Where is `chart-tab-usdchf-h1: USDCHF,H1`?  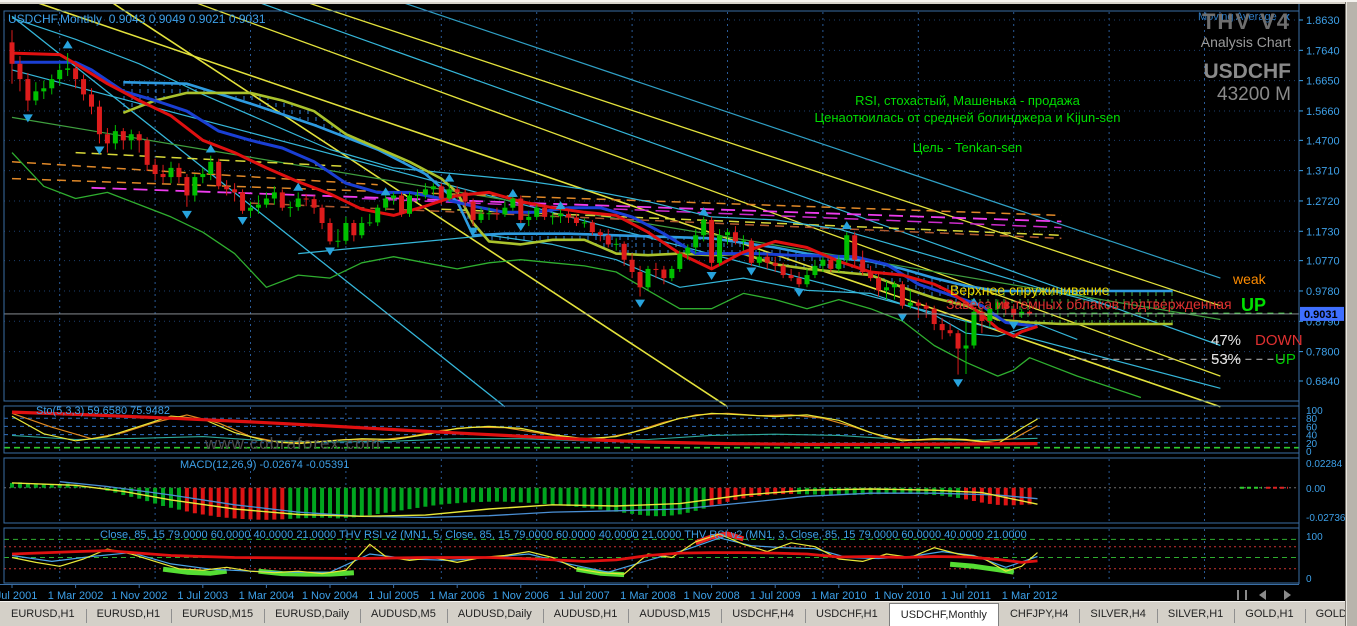
chart-tab-usdchf-h1: USDCHF,H1 is located at coordinates (847, 614).